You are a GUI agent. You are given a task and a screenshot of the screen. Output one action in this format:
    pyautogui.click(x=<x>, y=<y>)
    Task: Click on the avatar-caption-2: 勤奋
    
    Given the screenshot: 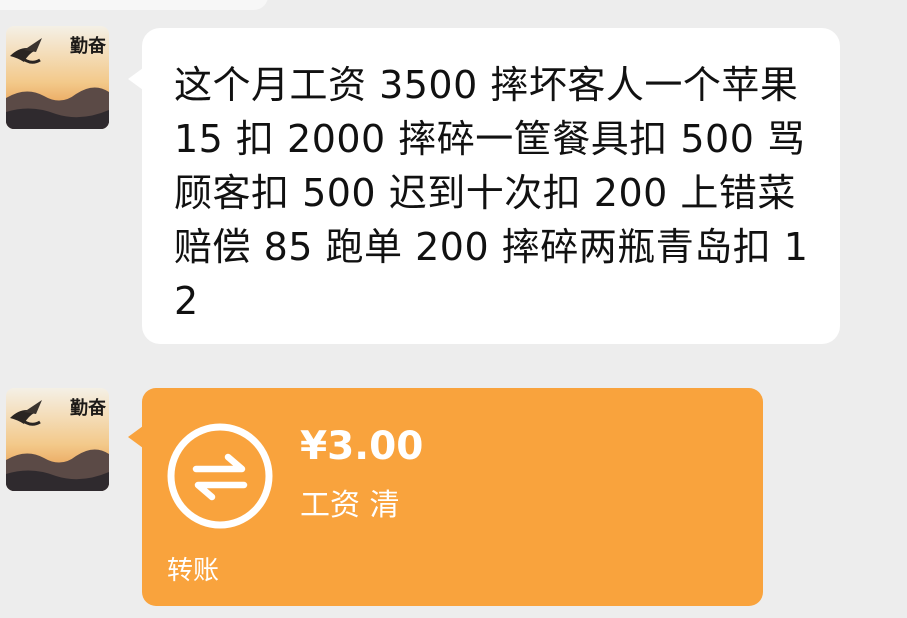 What is the action you would take?
    pyautogui.click(x=88, y=408)
    